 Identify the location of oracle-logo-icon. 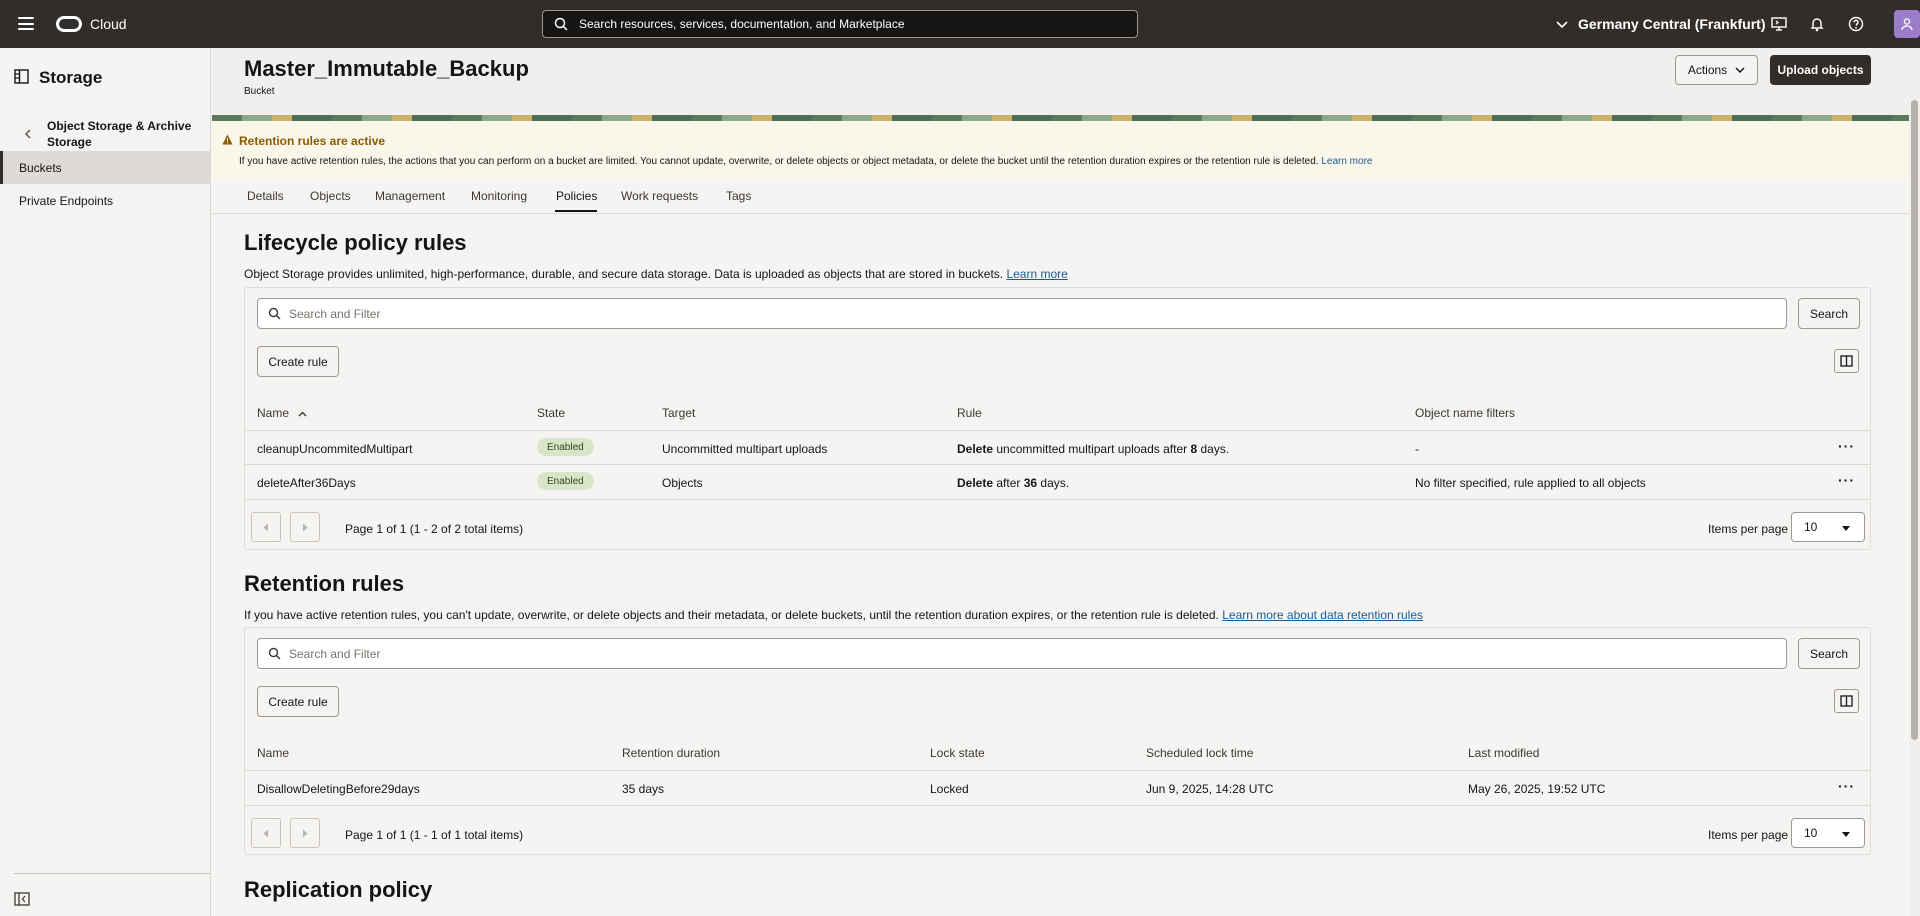
(69, 24).